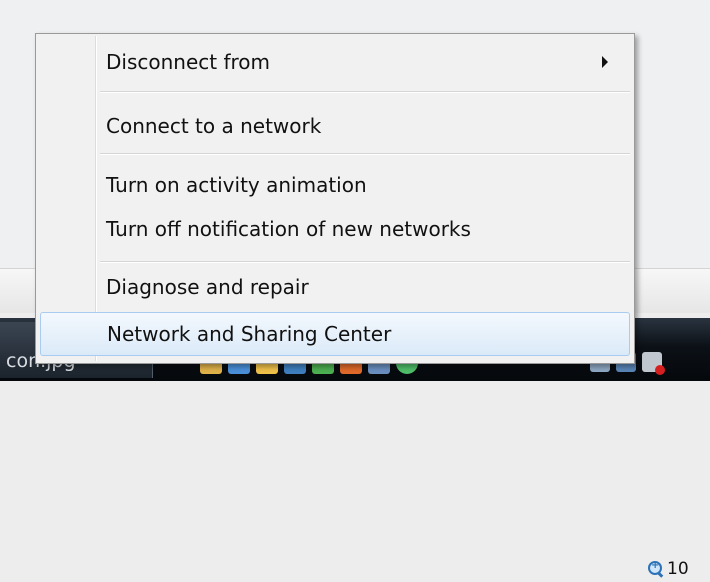 This screenshot has height=582, width=710. I want to click on submenu-arrow-icon, so click(605, 62).